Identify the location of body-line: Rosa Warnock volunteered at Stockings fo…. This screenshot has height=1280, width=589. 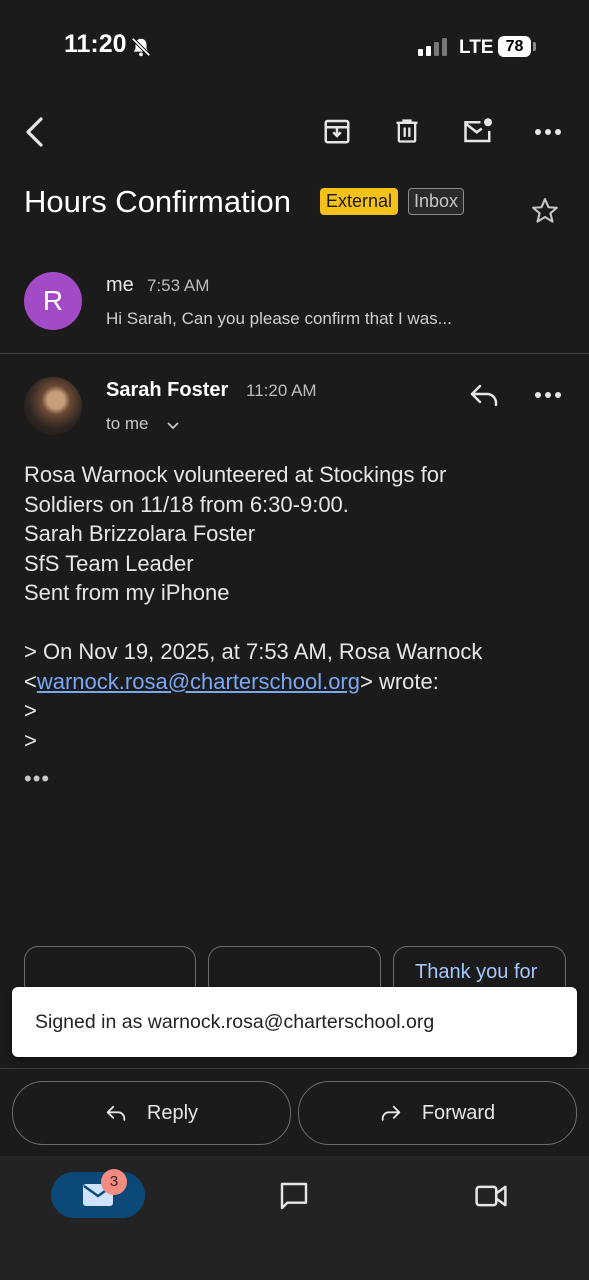
(235, 474).